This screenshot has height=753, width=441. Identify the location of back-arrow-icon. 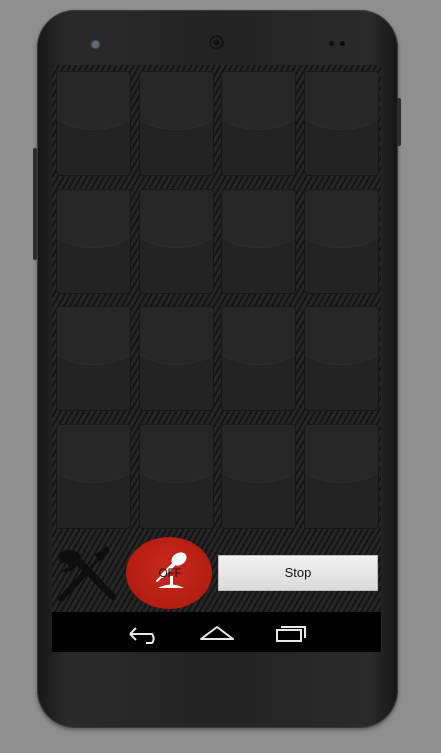
(142, 633).